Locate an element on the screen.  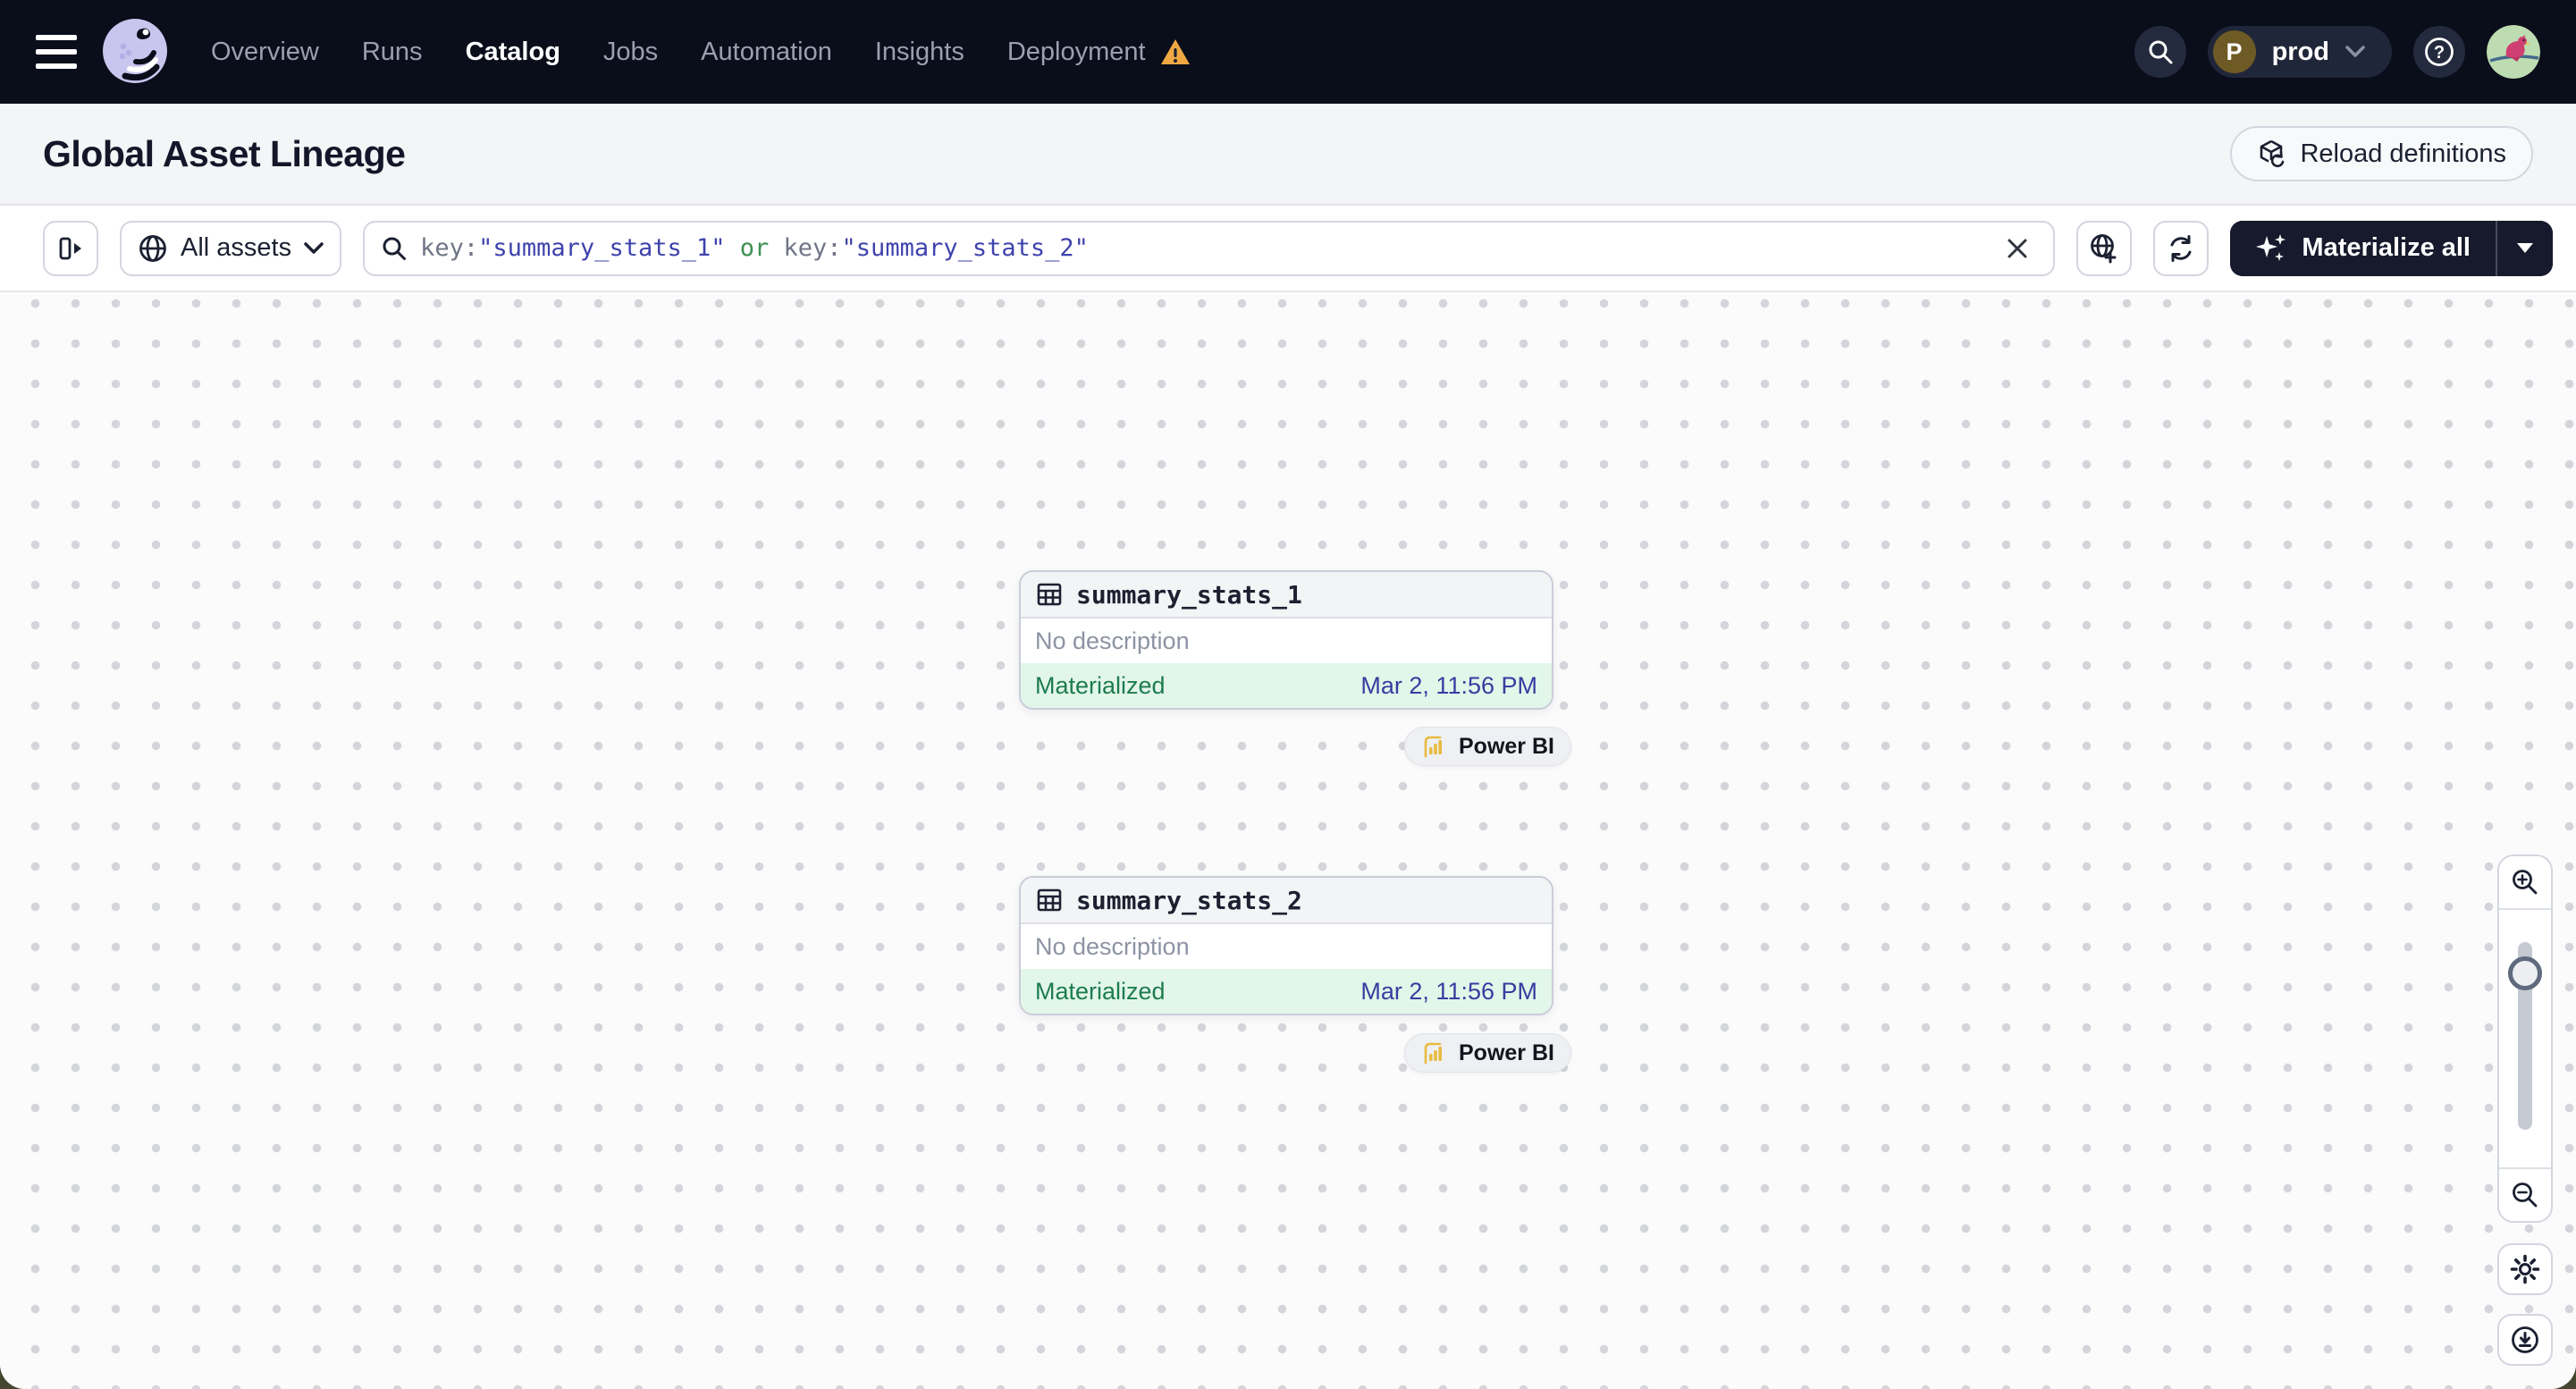
query-value-token: "summary_stats_2" is located at coordinates (965, 248).